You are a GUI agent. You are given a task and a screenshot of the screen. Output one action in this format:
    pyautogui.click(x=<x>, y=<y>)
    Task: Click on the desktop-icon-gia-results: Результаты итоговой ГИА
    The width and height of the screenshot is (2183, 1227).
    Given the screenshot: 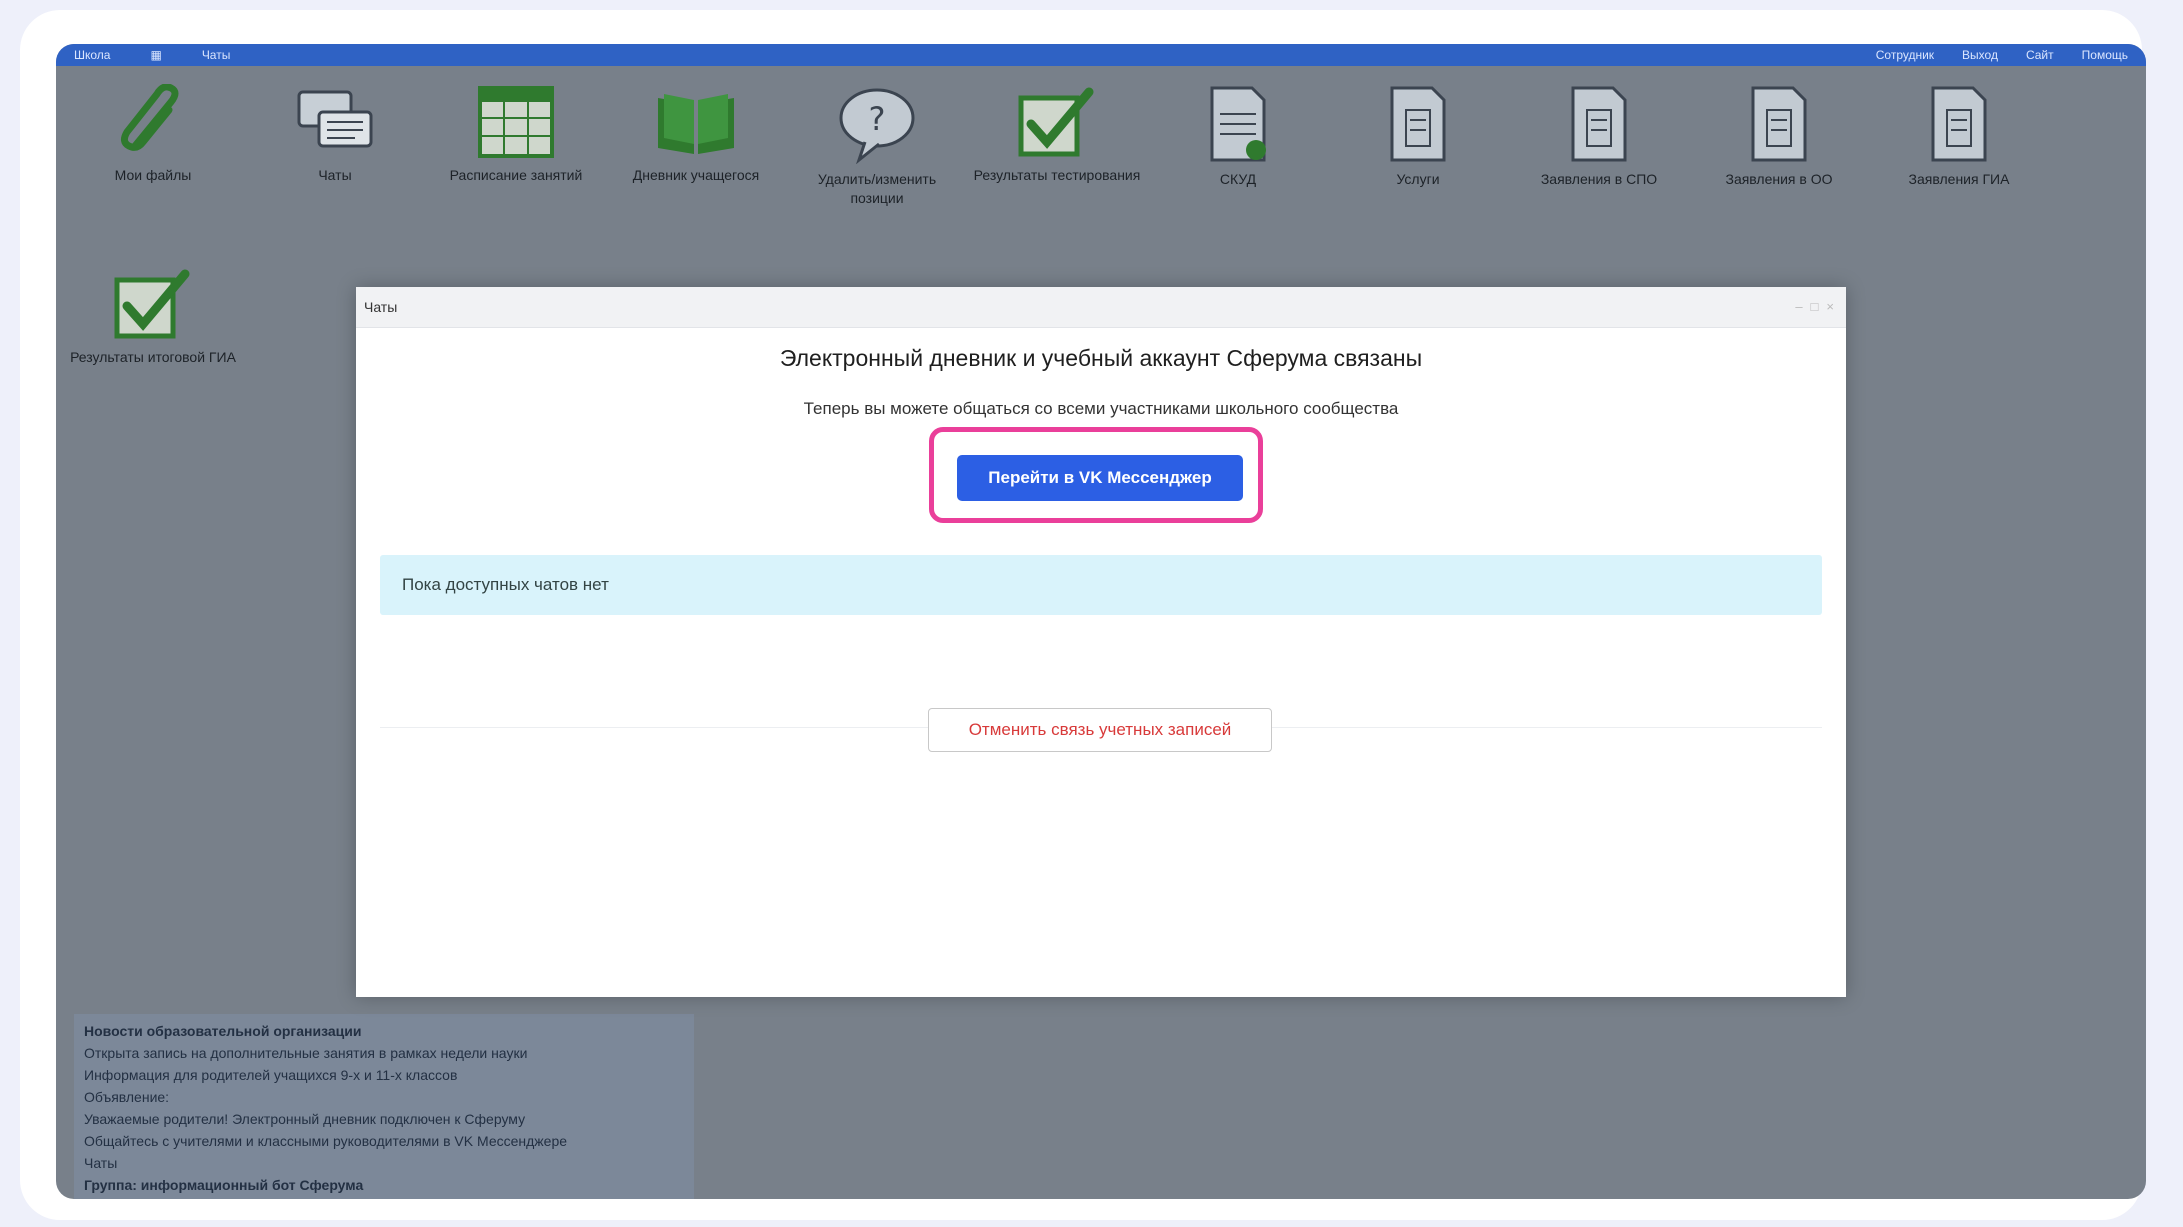 What is the action you would take?
    pyautogui.click(x=153, y=316)
    